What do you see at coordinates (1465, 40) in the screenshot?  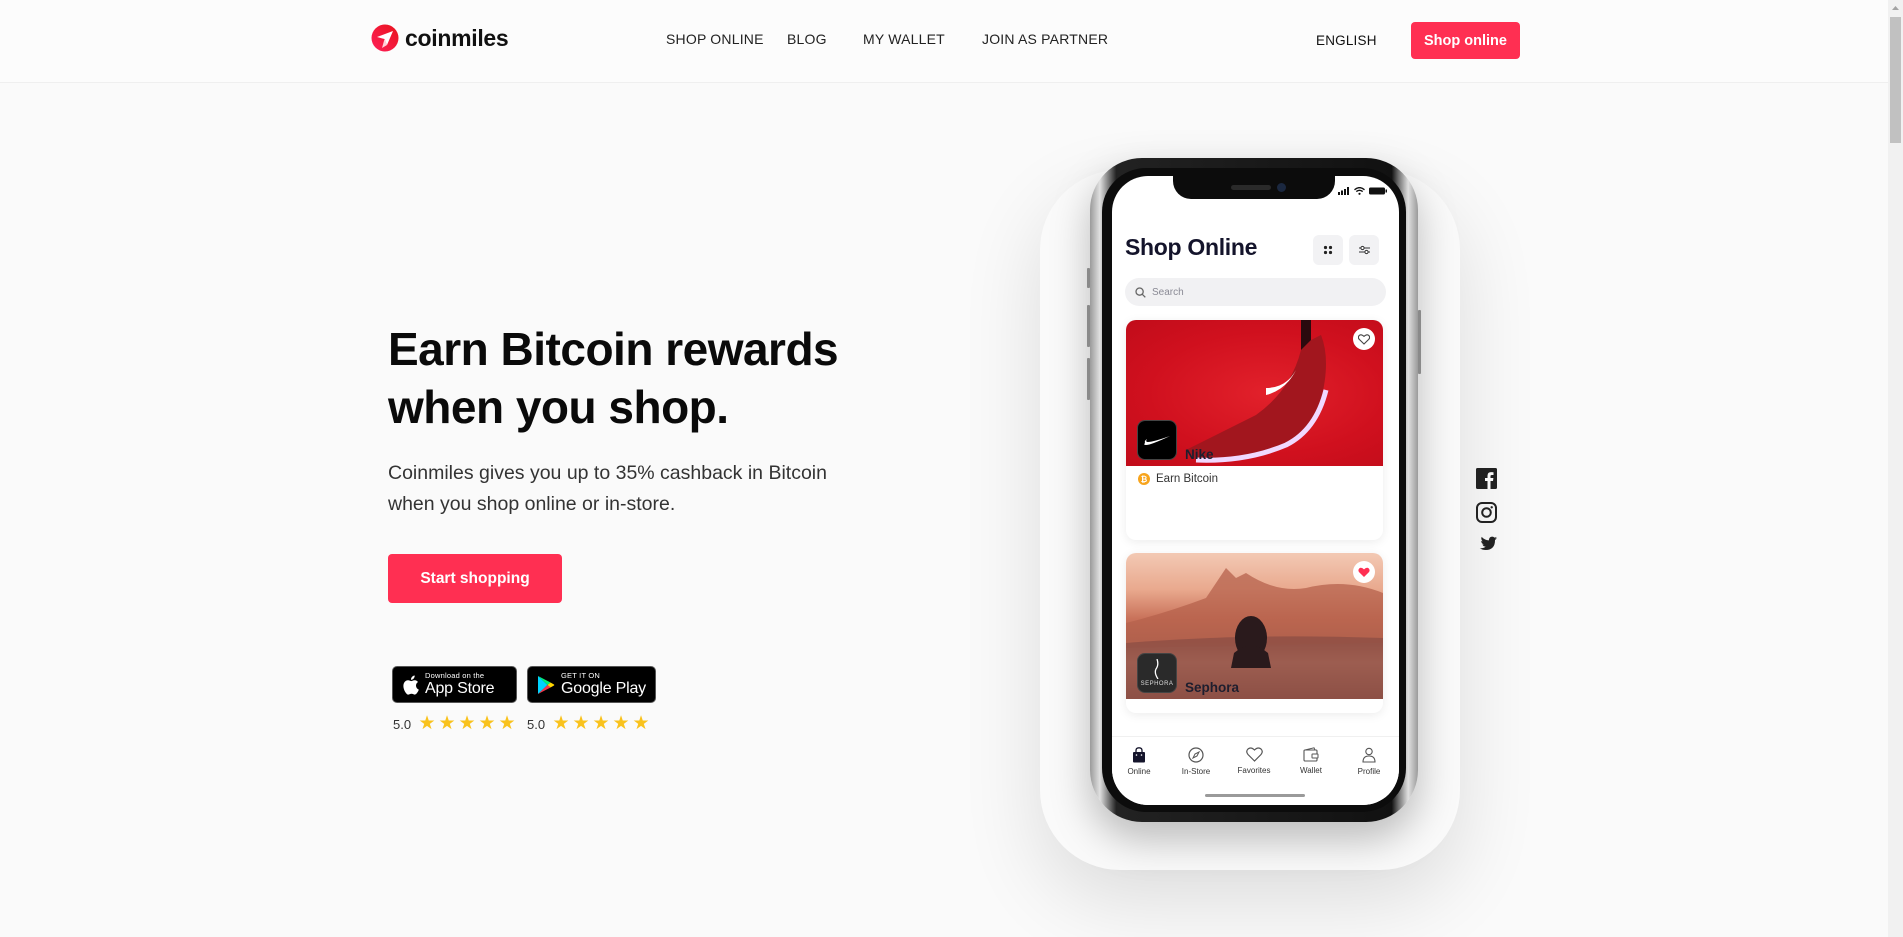 I see `shop-online-button: Shop online` at bounding box center [1465, 40].